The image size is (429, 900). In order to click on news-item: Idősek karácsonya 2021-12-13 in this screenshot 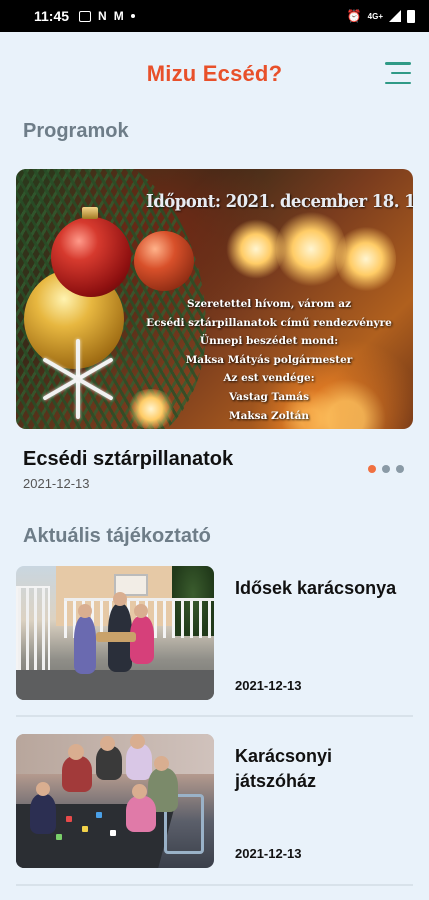, I will do `click(214, 634)`.